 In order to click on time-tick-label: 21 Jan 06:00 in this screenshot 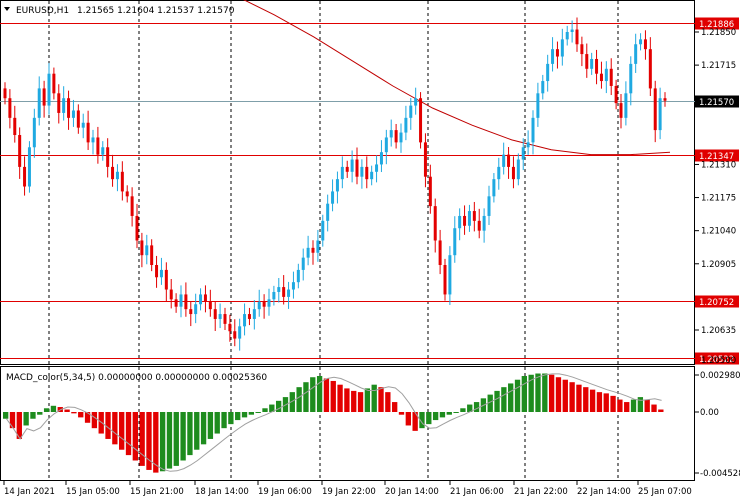, I will do `click(477, 492)`.